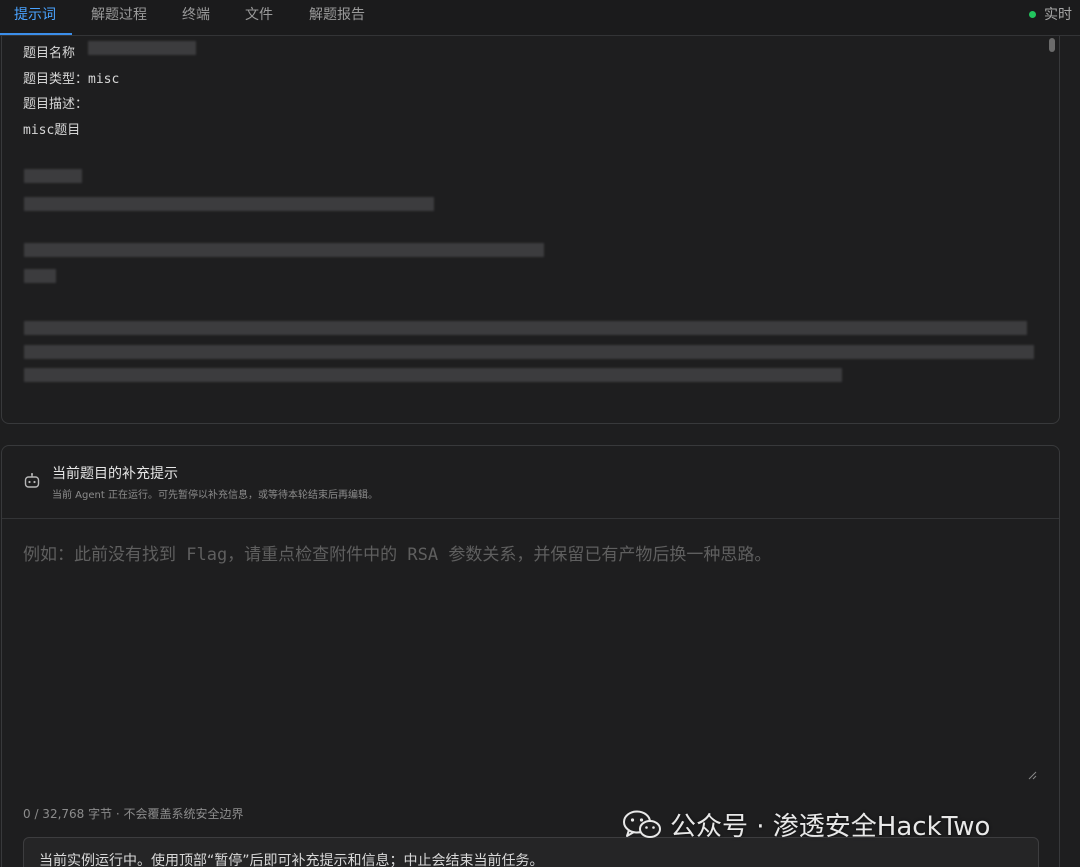 The image size is (1080, 867). I want to click on live-status-dot, so click(1032, 14).